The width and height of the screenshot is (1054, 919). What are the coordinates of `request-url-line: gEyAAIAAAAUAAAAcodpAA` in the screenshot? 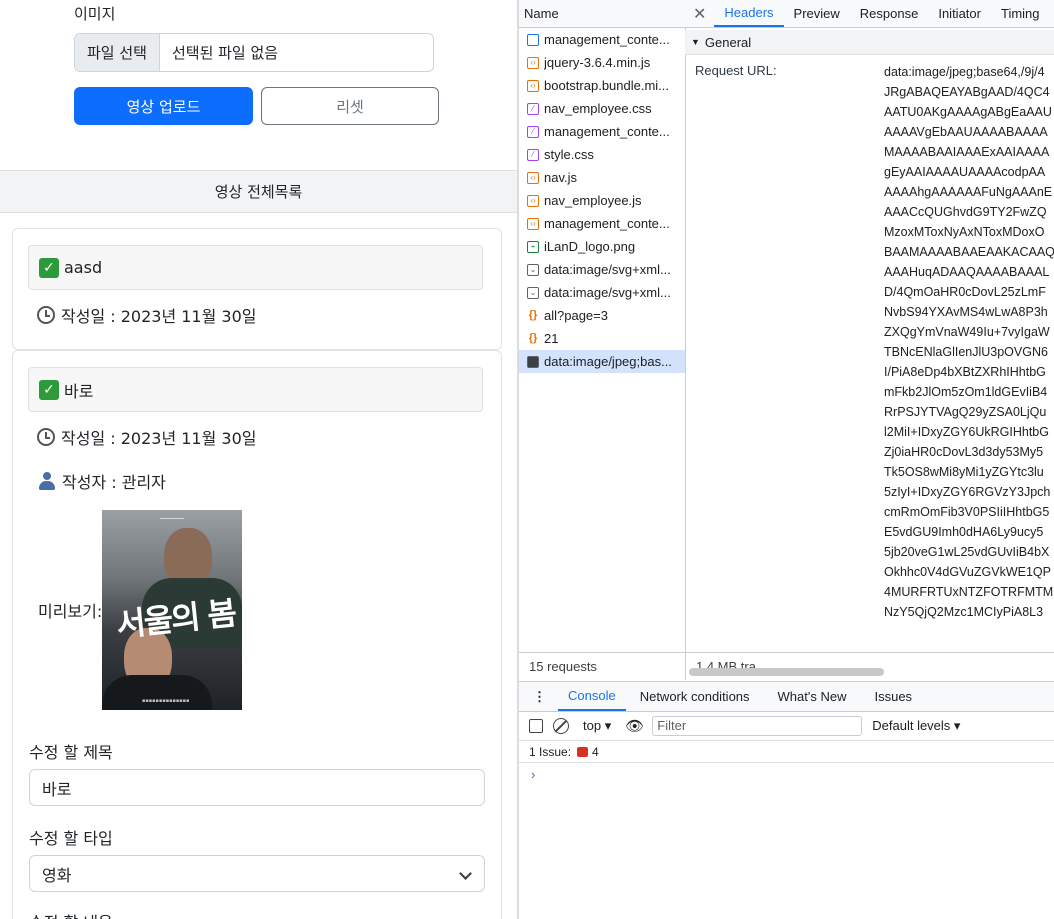 It's located at (965, 172).